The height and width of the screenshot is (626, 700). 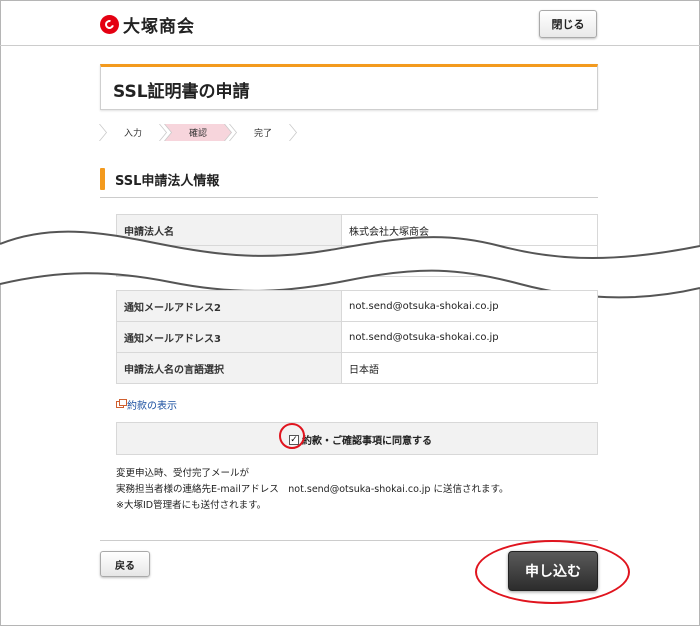 What do you see at coordinates (568, 24) in the screenshot?
I see `close-button: 閉じる` at bounding box center [568, 24].